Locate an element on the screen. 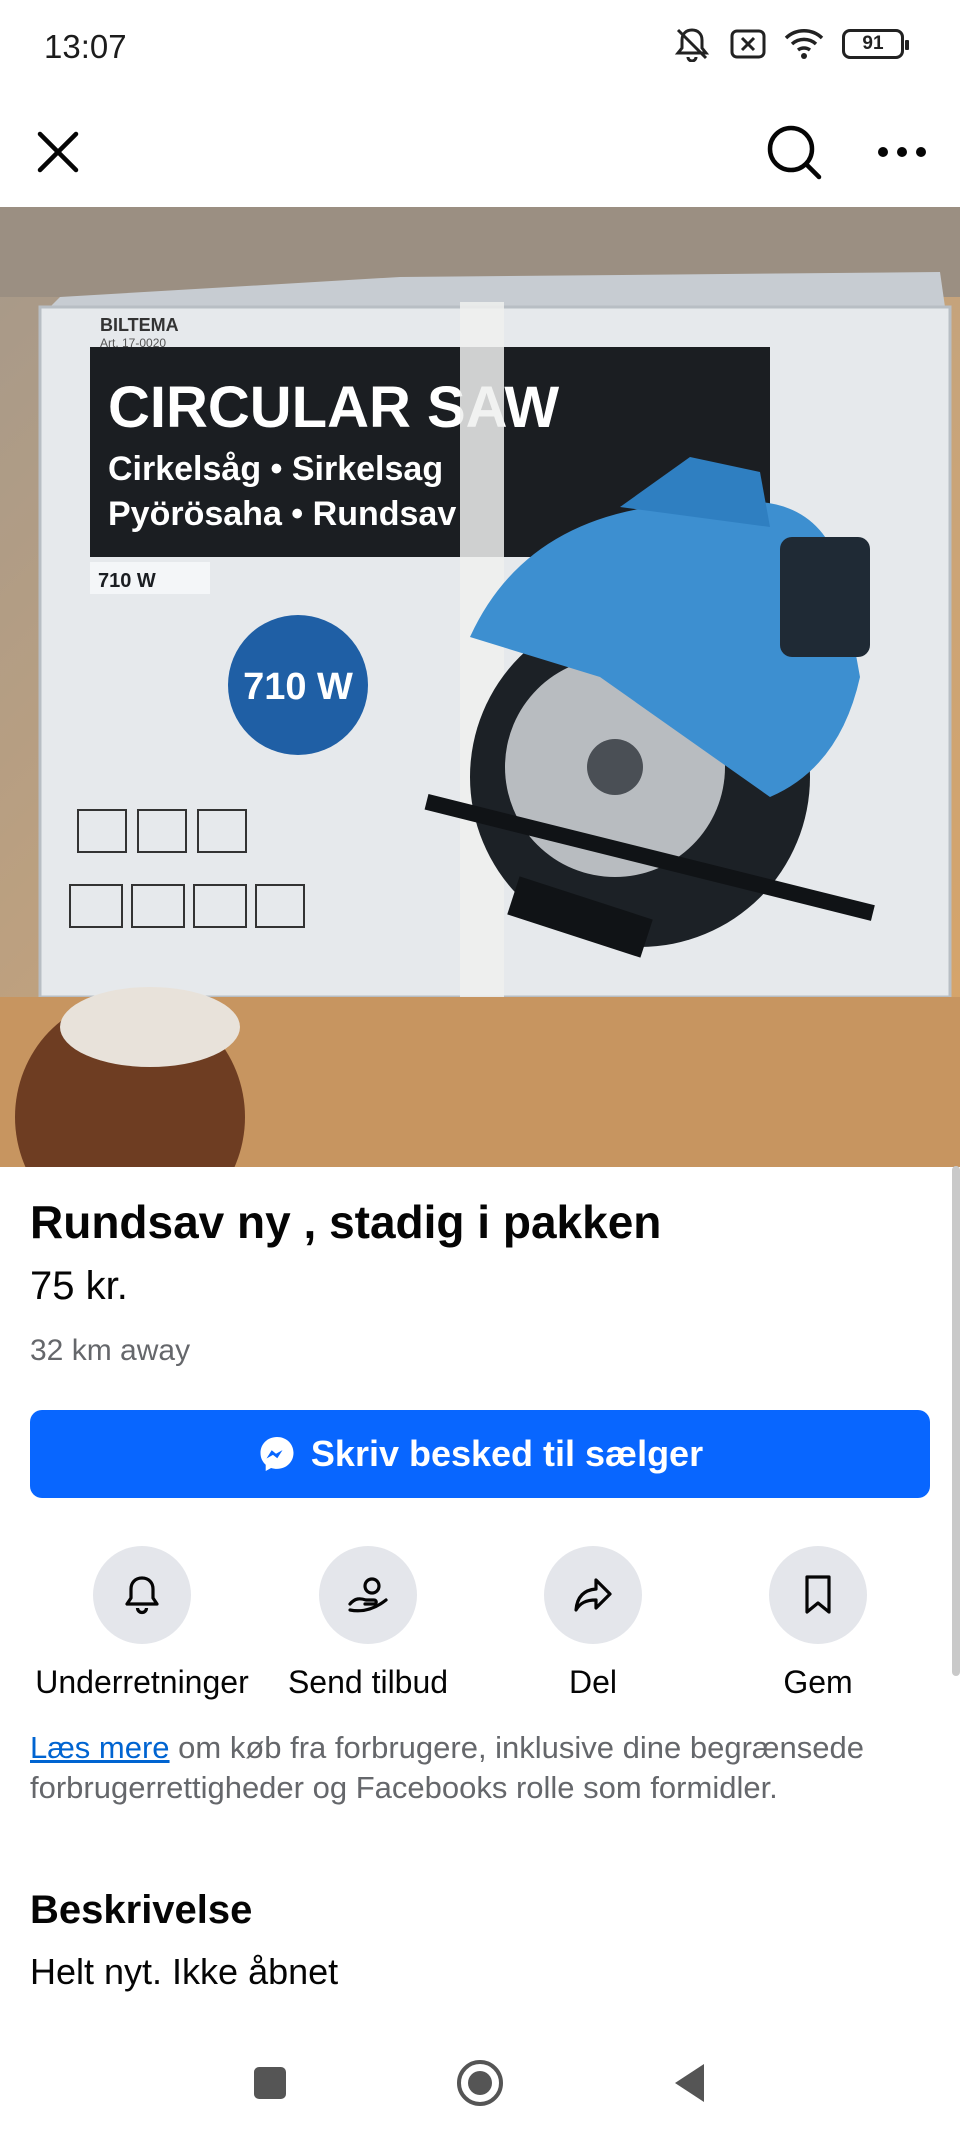 The image size is (960, 2133). message-seller-button: Skriv besked til sælger is located at coordinates (480, 1454).